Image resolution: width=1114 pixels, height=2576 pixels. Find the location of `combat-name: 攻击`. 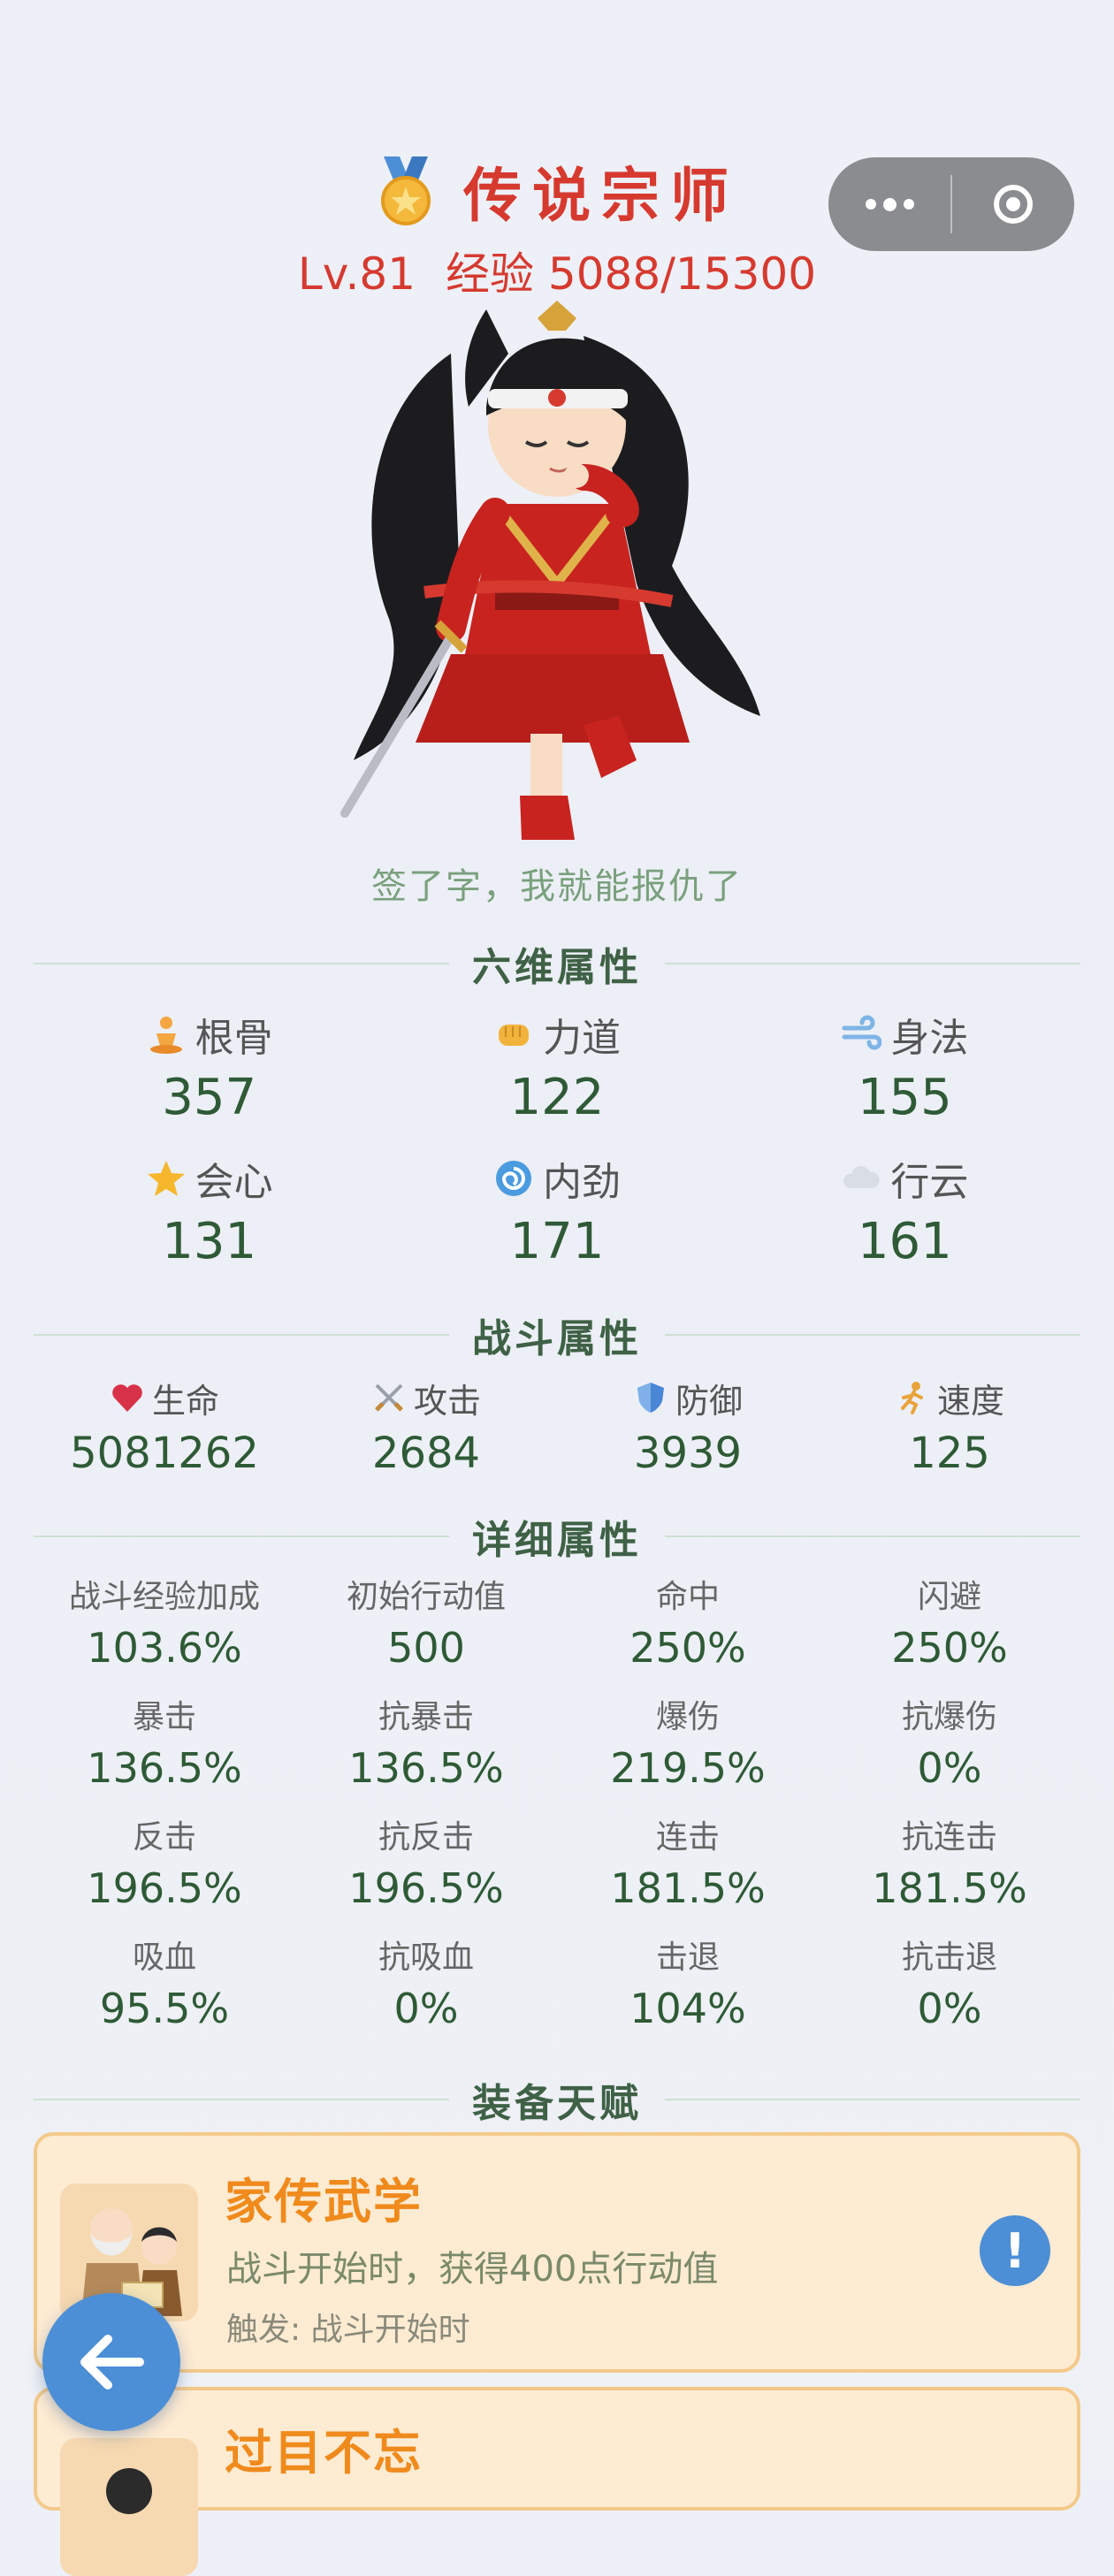

combat-name: 攻击 is located at coordinates (447, 1401).